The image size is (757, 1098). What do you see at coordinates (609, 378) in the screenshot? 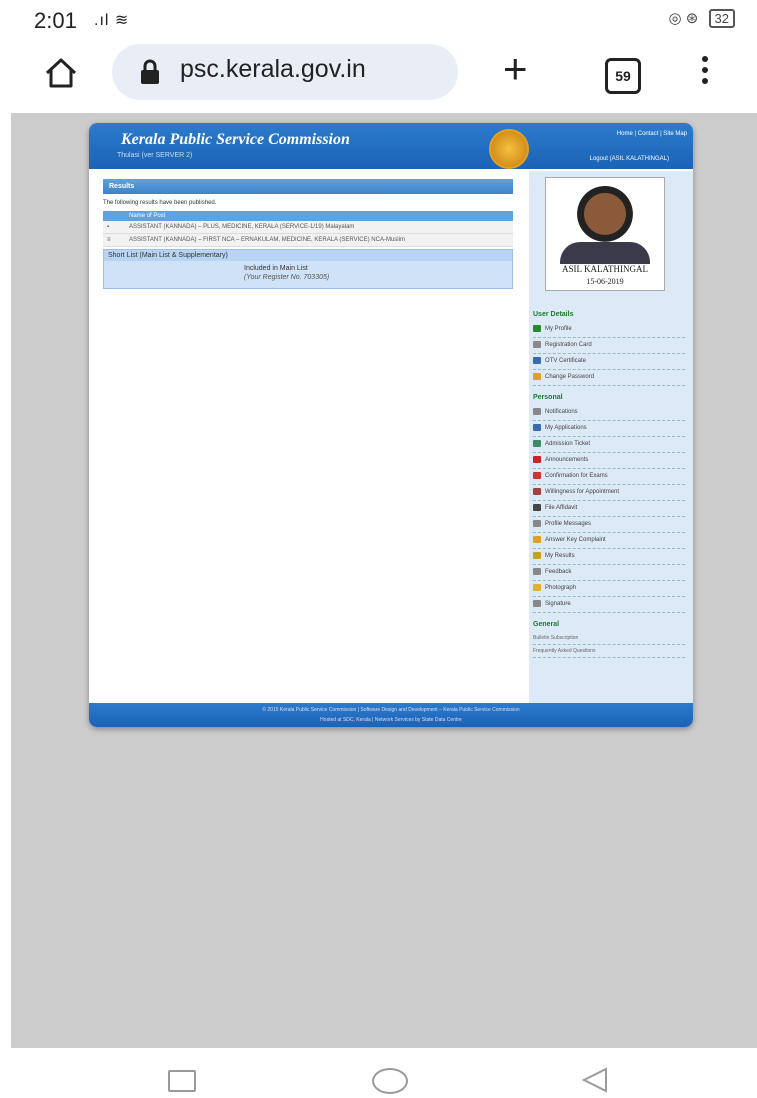
I see `sidebar-item: Change Password` at bounding box center [609, 378].